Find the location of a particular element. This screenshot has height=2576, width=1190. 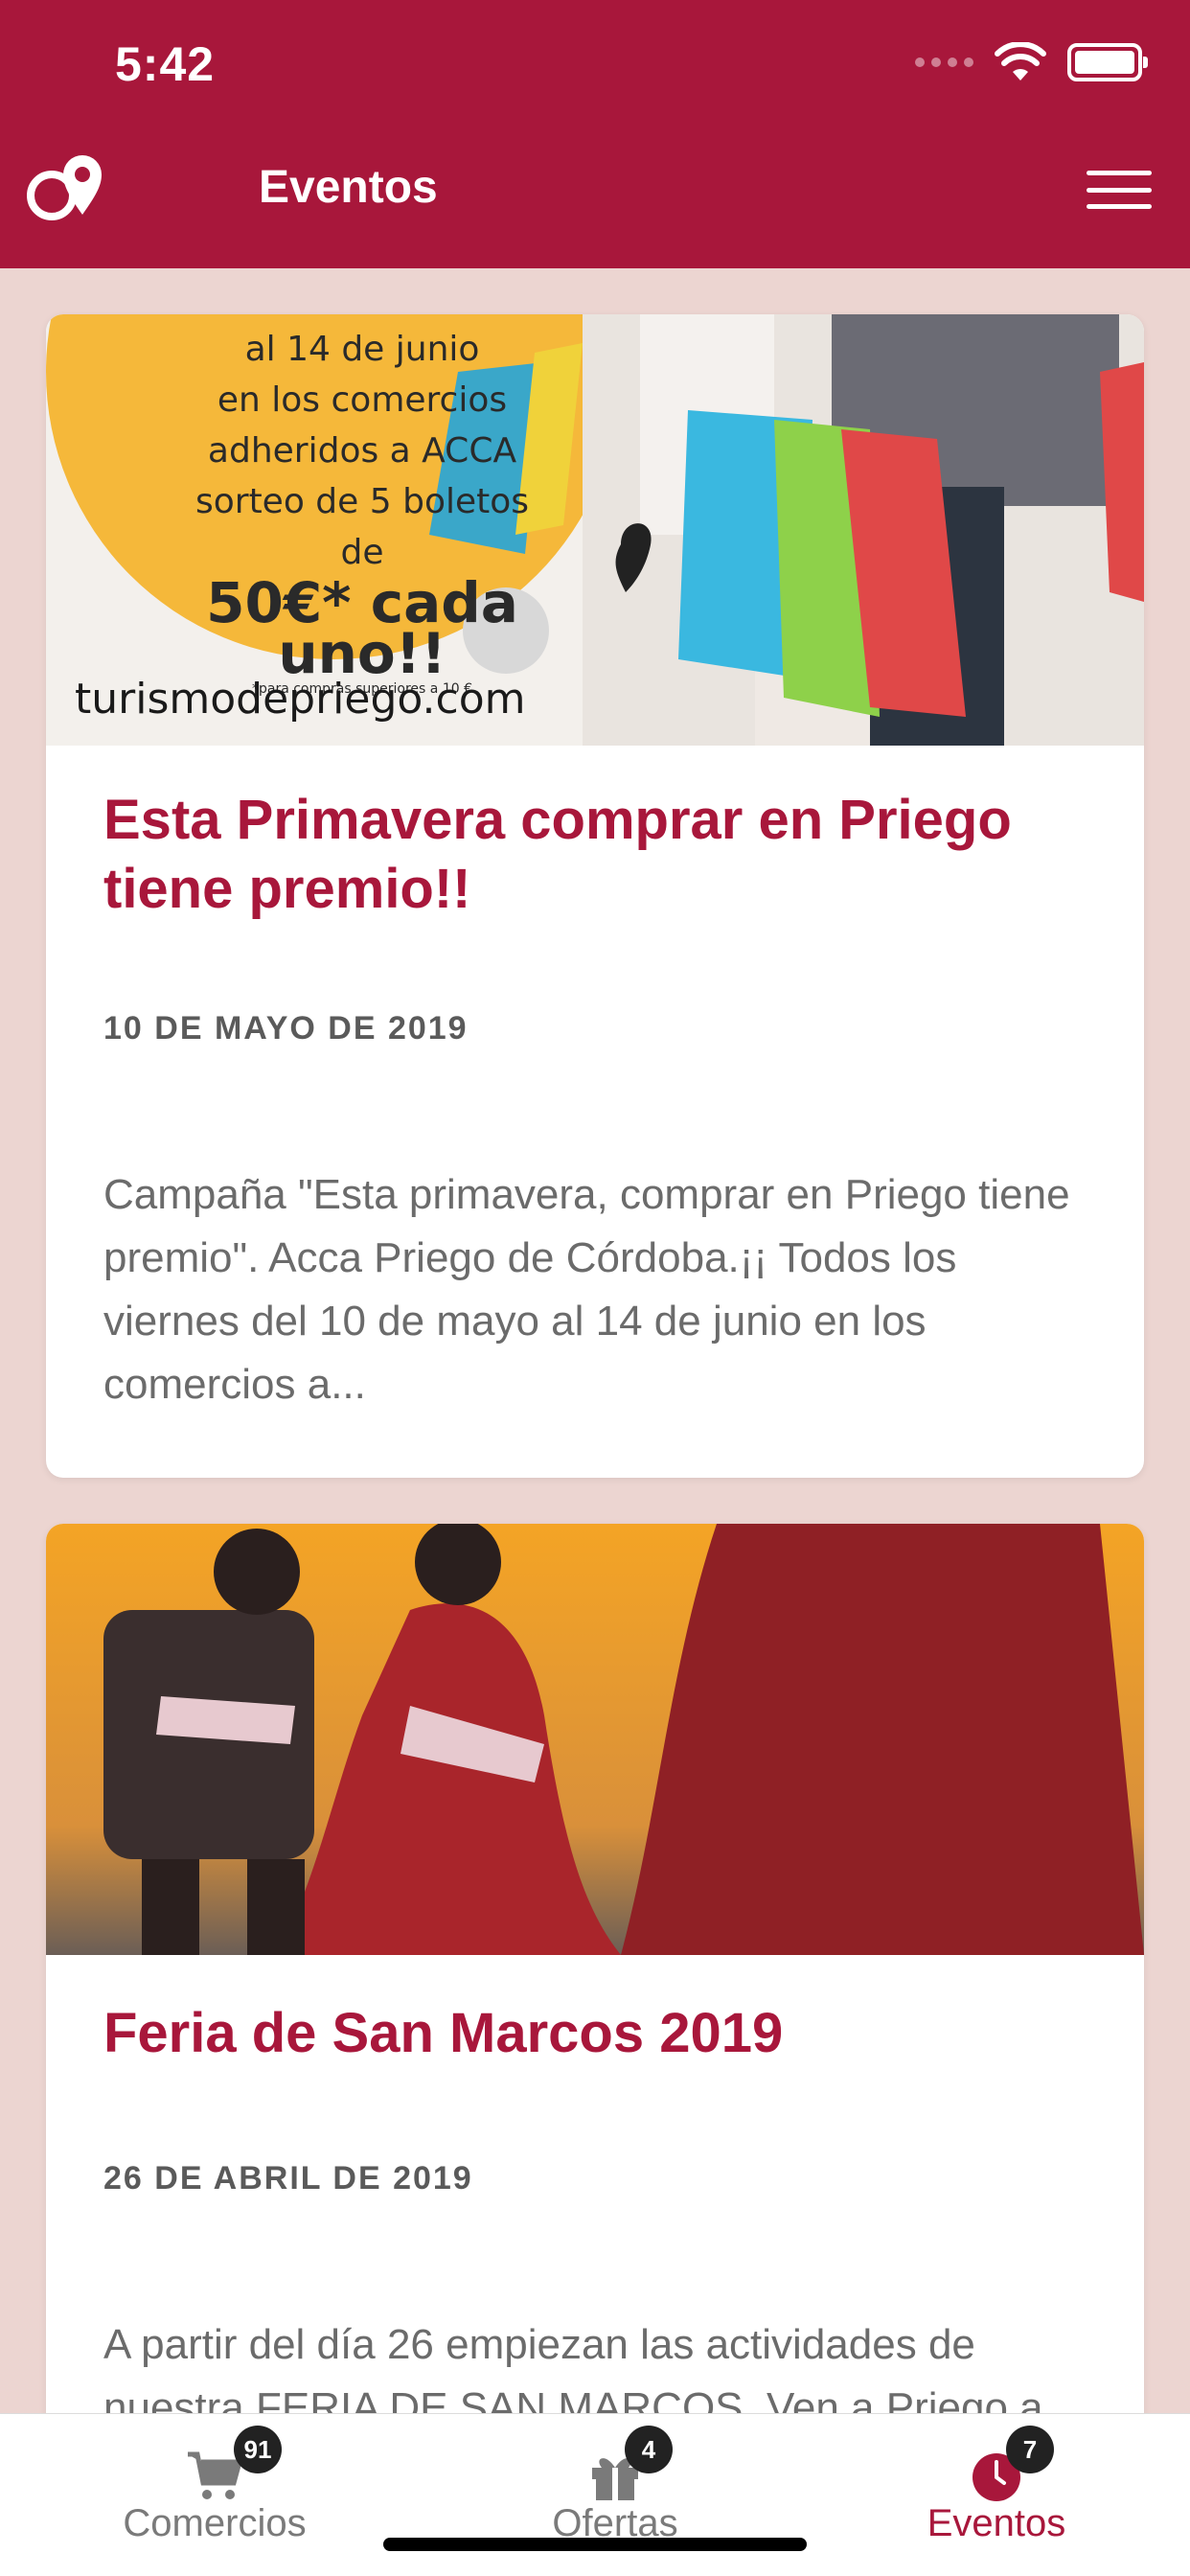

tab-ofertas: 4 Ofertas is located at coordinates (615, 2495).